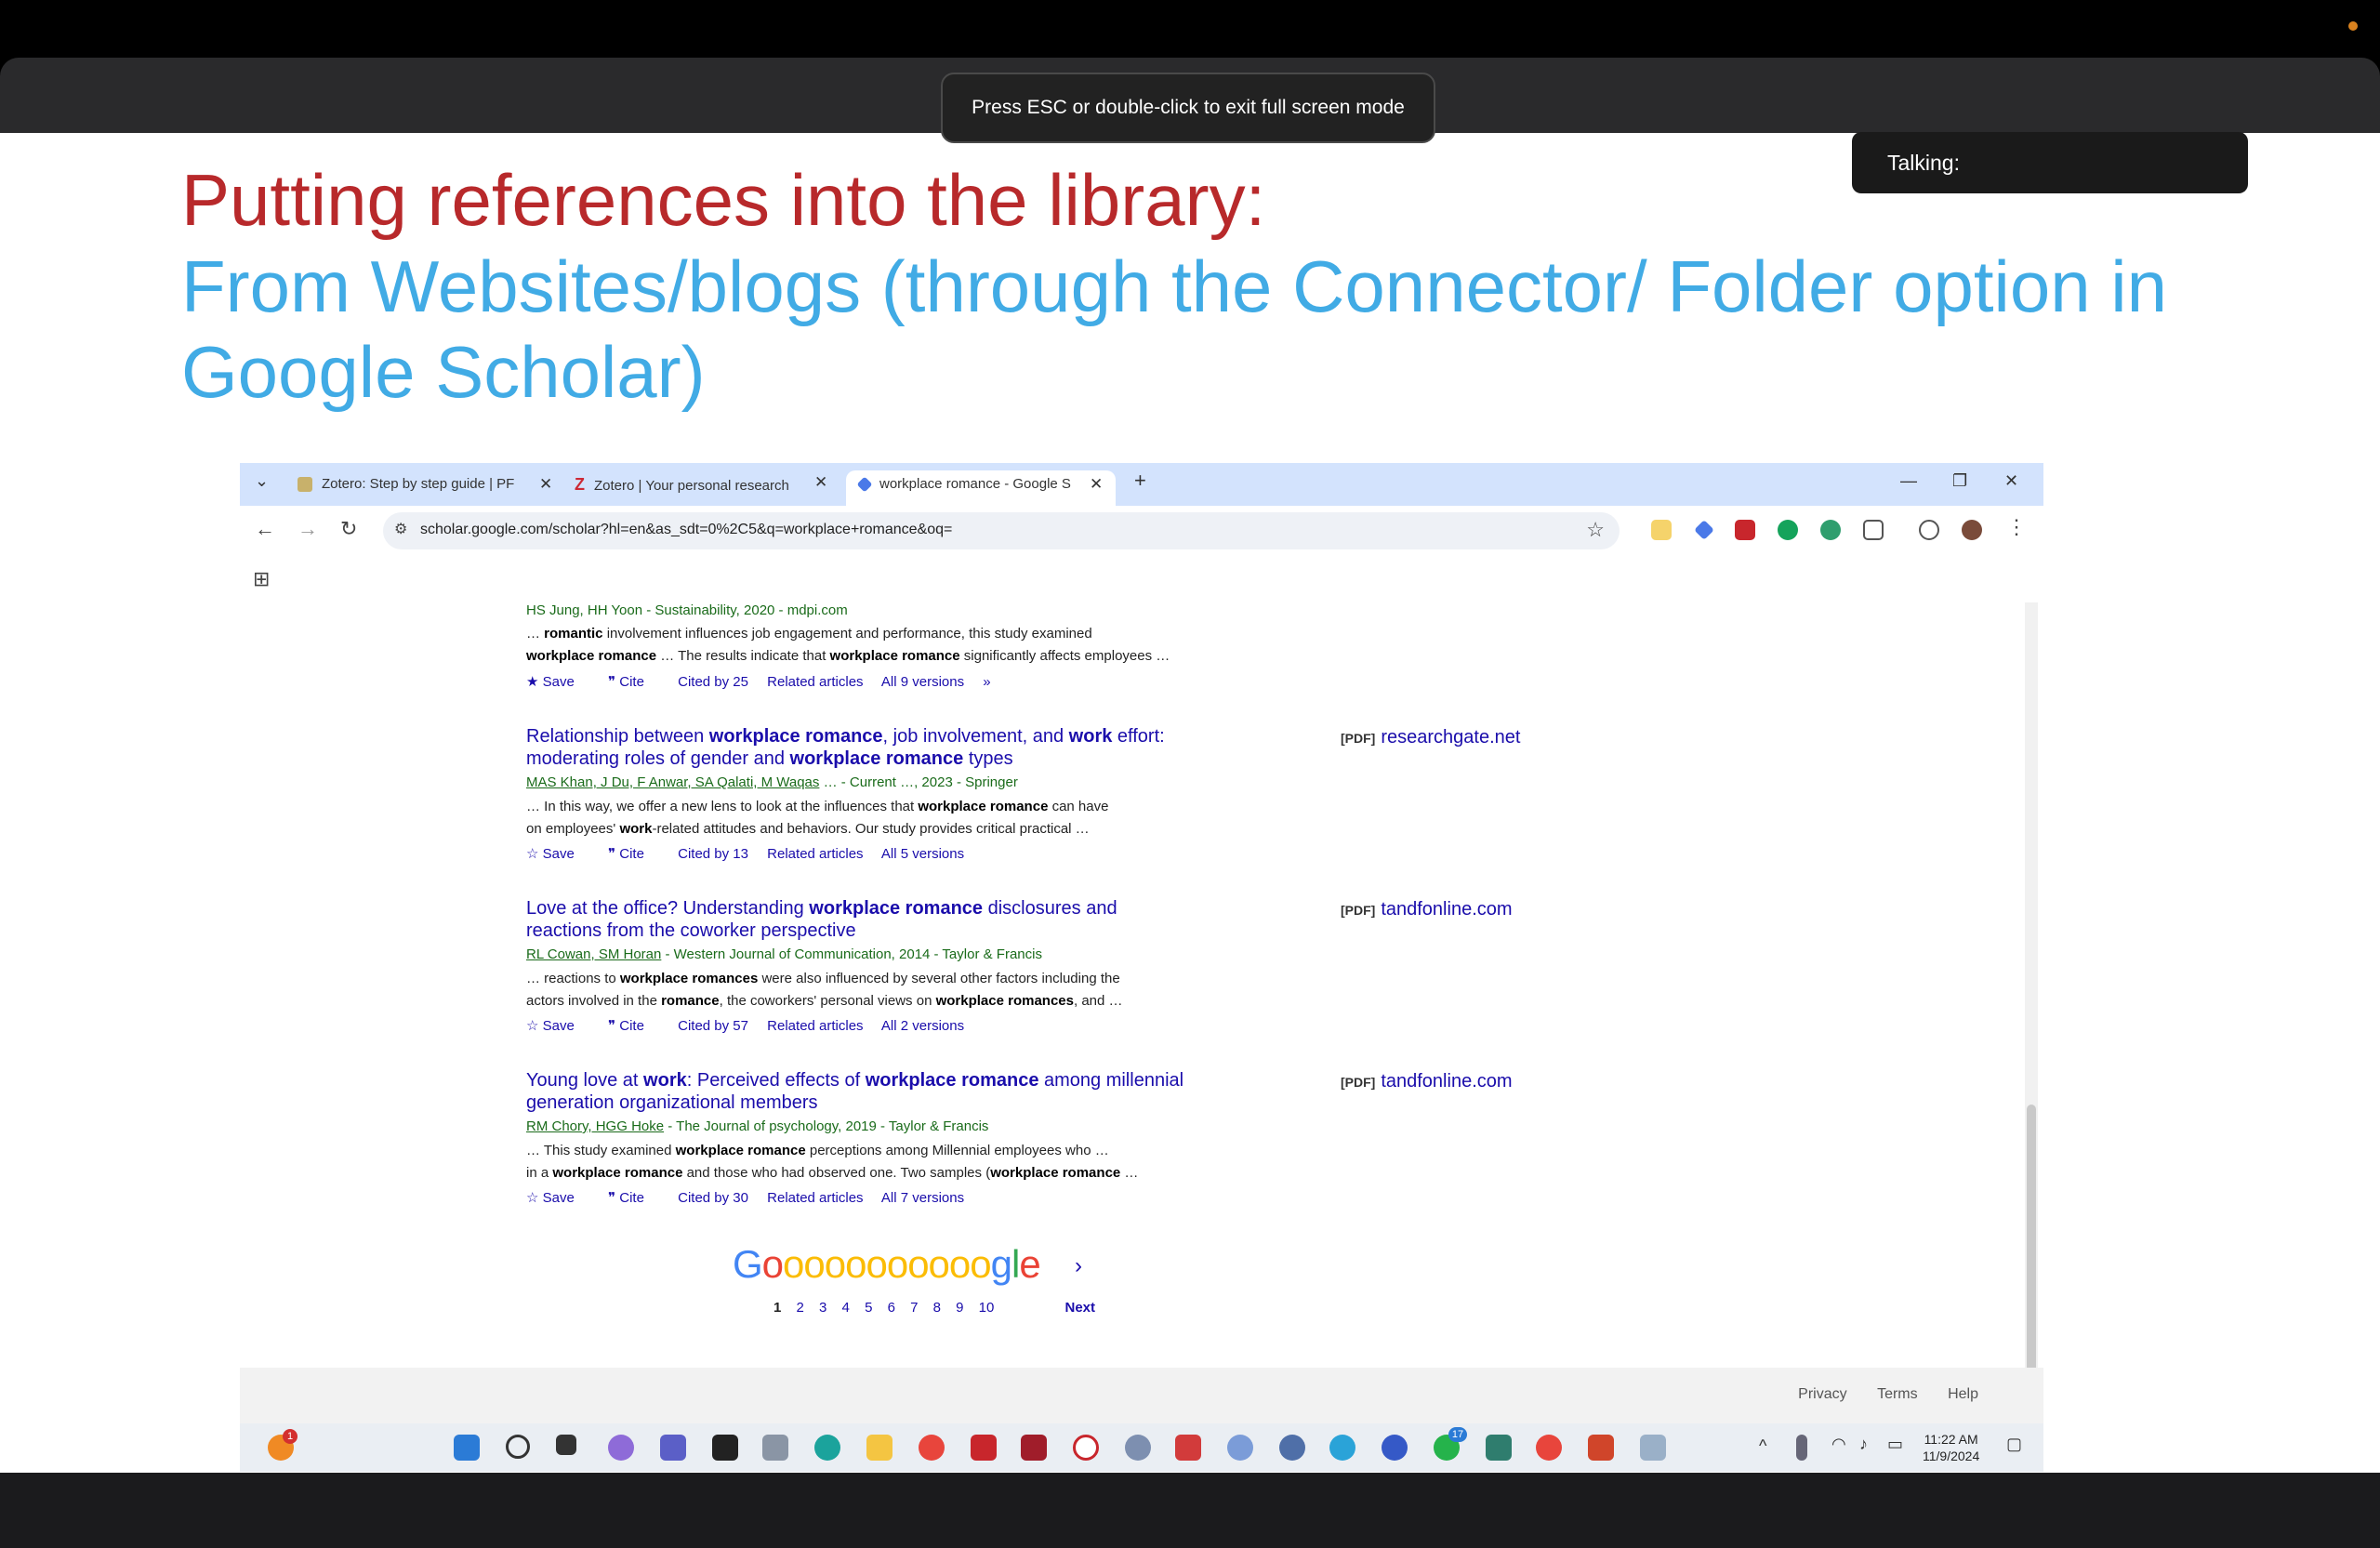 This screenshot has height=1548, width=2380. What do you see at coordinates (1762, 1446) in the screenshot?
I see `tray-chevron-icon: ^` at bounding box center [1762, 1446].